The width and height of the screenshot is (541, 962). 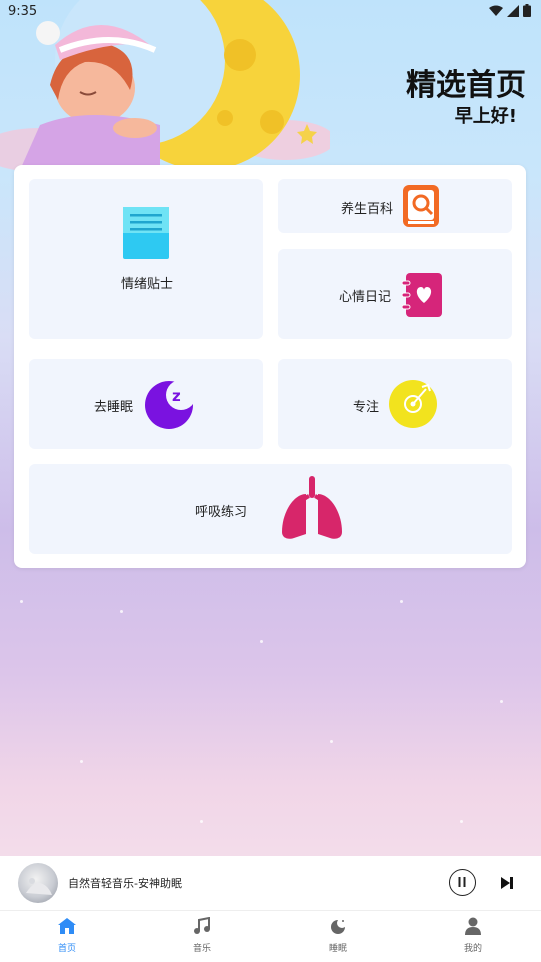 I want to click on music-note-icon, so click(x=202, y=925).